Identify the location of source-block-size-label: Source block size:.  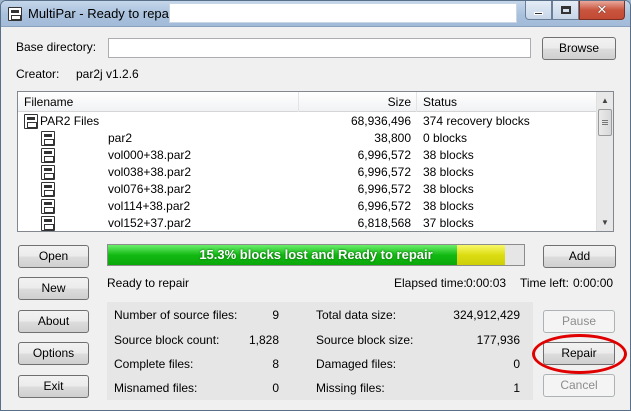
(365, 340).